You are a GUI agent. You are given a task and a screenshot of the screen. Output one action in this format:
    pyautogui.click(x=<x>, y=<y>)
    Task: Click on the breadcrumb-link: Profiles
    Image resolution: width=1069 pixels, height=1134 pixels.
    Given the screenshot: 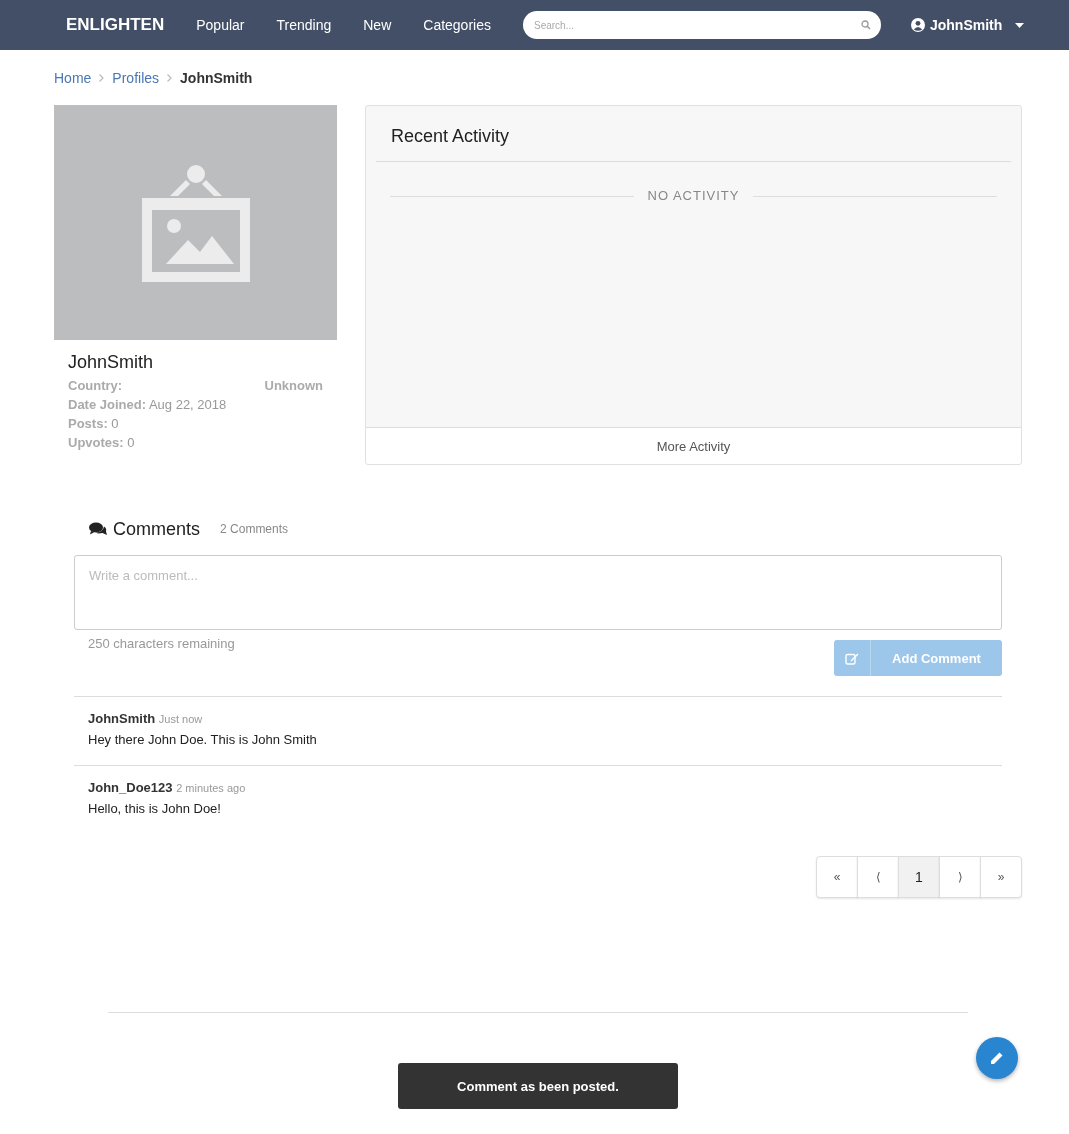 What is the action you would take?
    pyautogui.click(x=136, y=77)
    